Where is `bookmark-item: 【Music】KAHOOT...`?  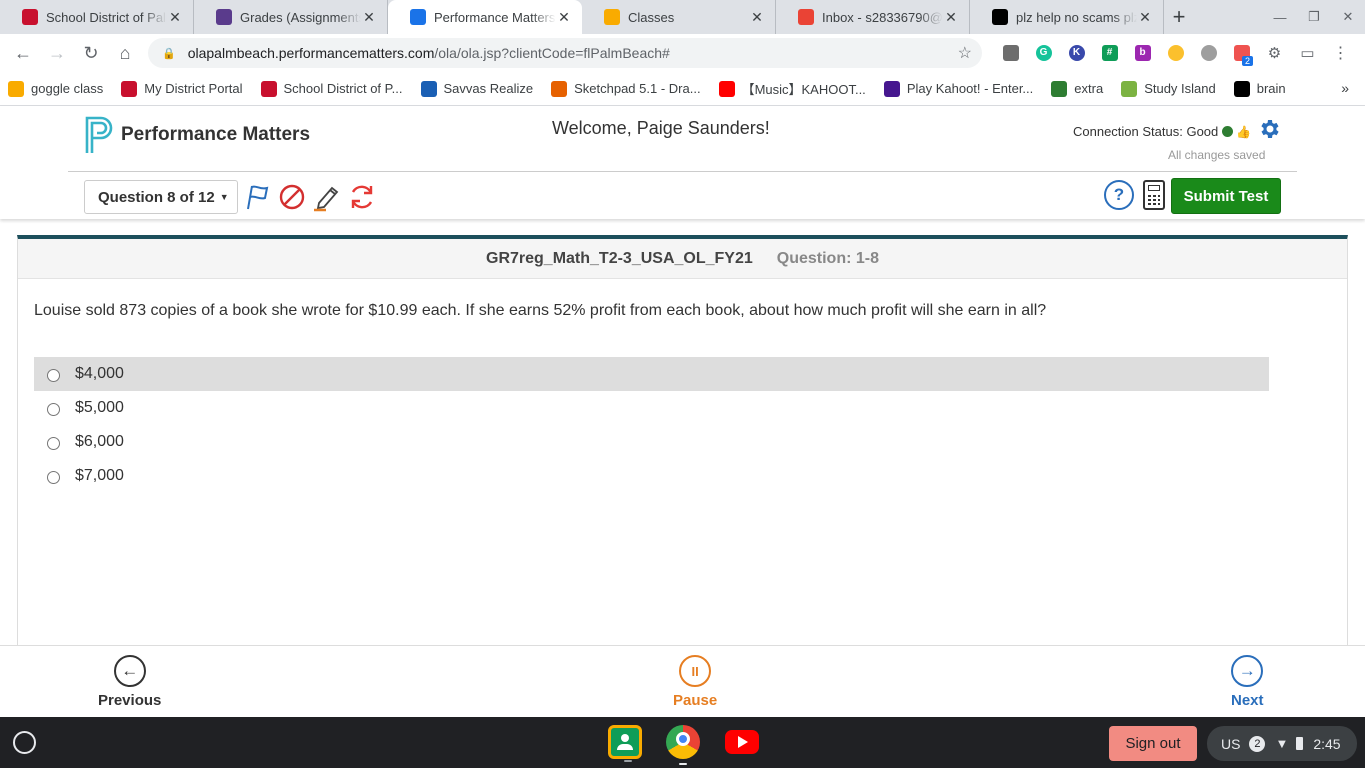
bookmark-item: 【Music】KAHOOT... is located at coordinates (792, 88).